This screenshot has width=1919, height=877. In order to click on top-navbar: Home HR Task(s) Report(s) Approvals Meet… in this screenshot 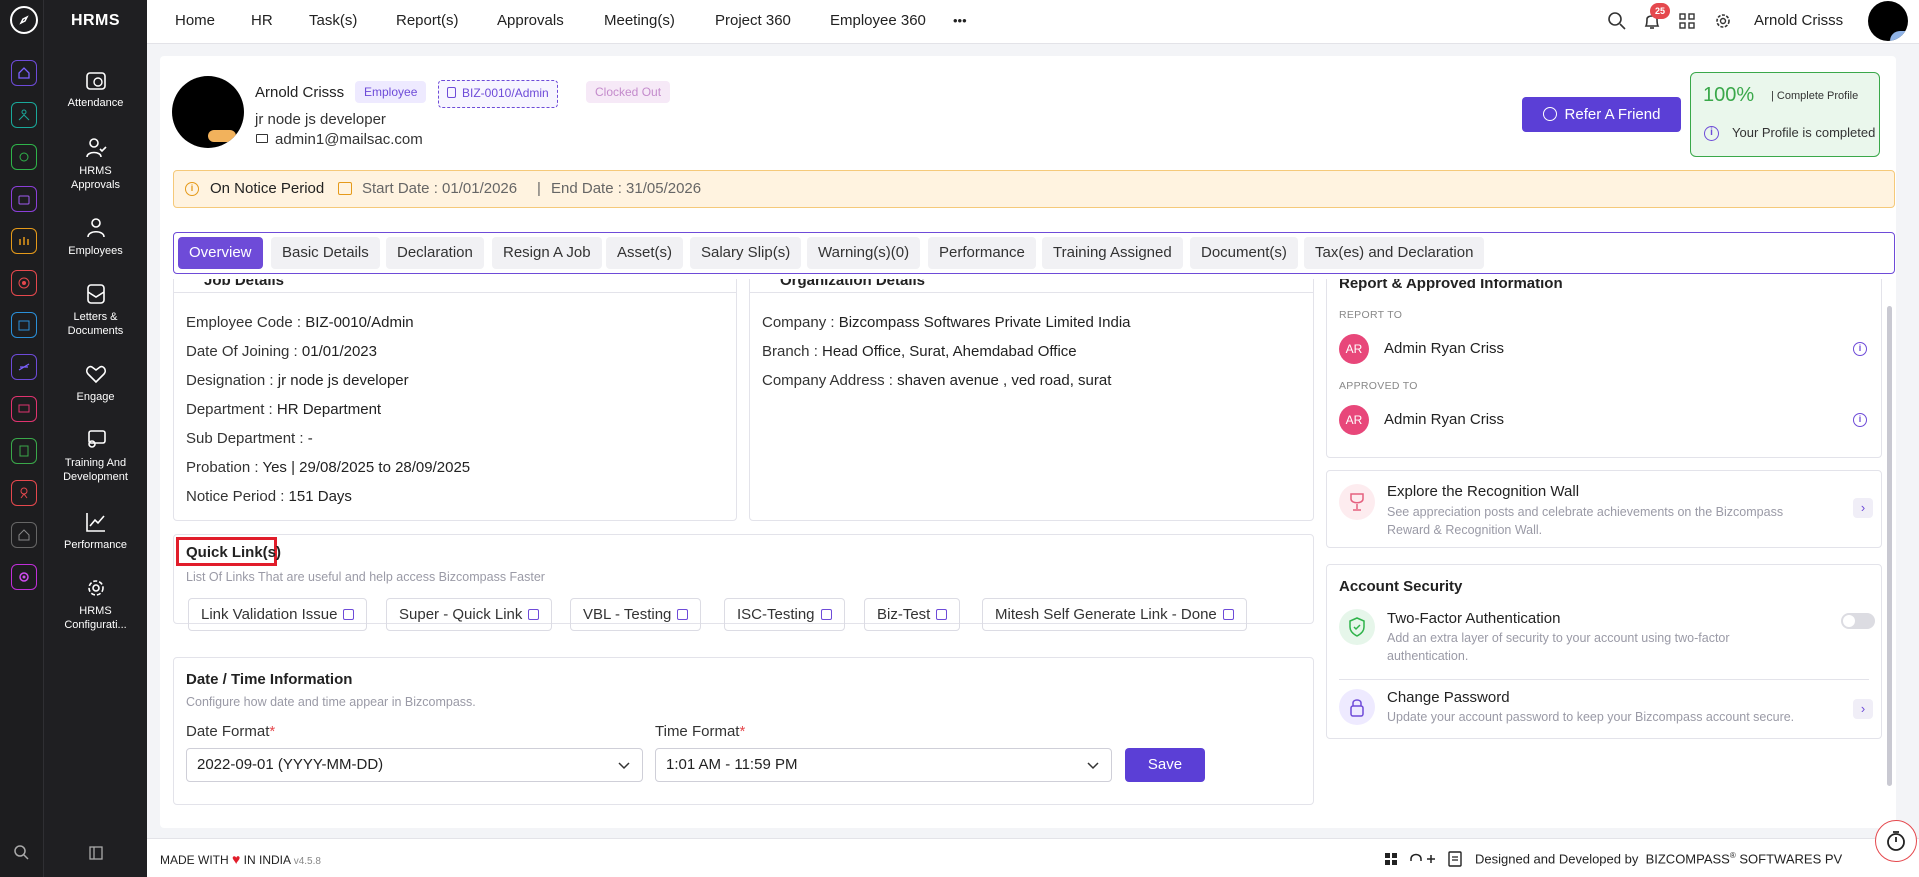, I will do `click(1033, 22)`.